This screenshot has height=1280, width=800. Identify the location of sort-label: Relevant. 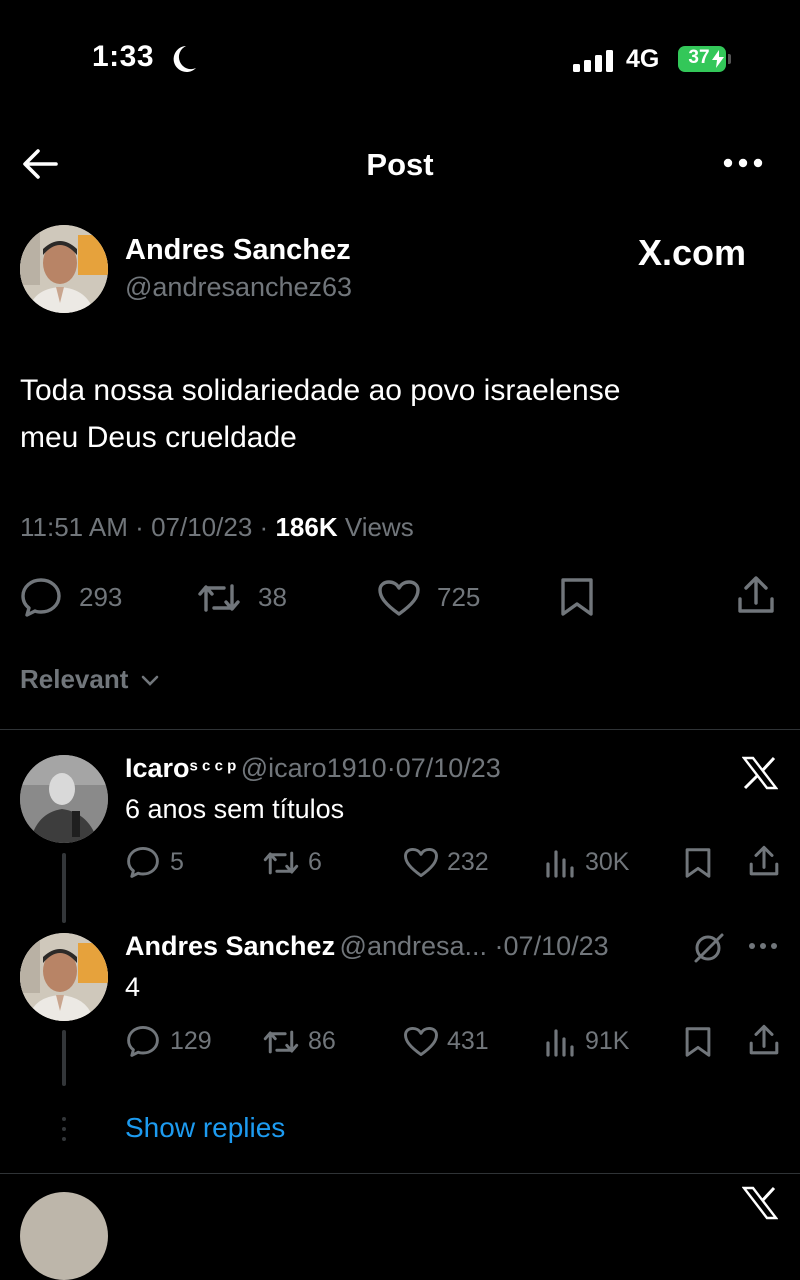
(74, 679).